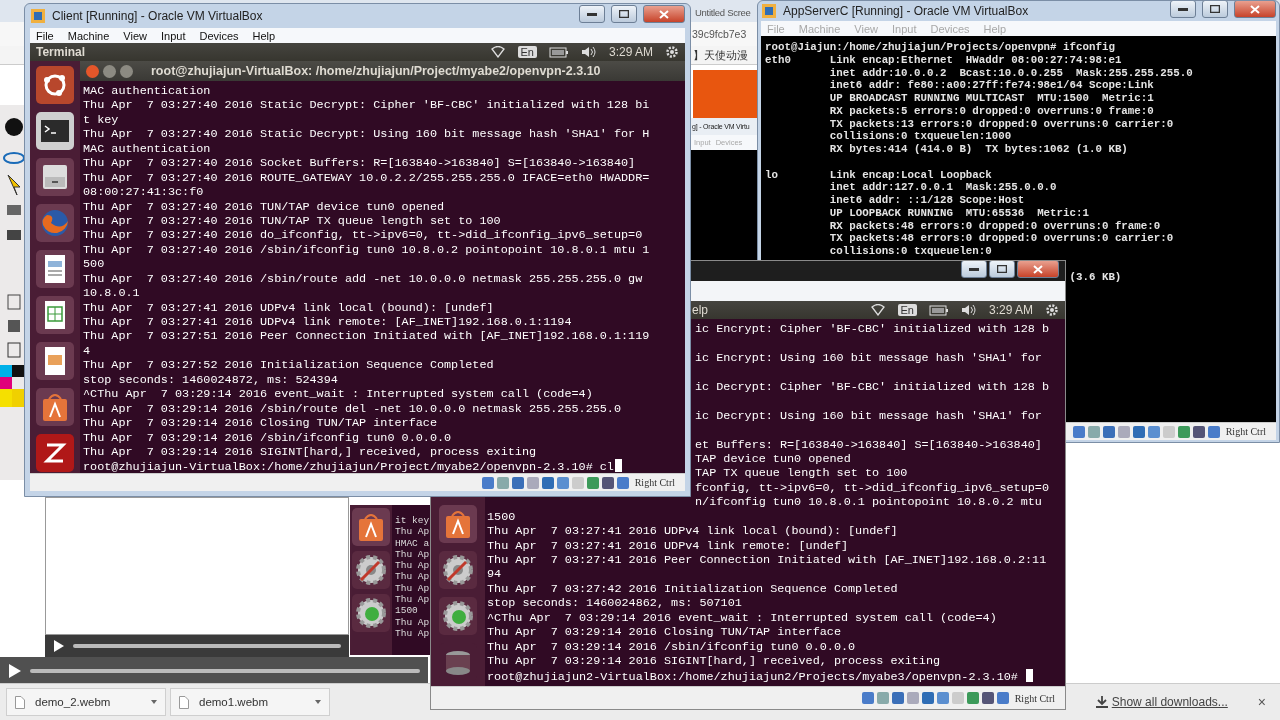  Describe the element at coordinates (55, 407) in the screenshot. I see `shopping-bag-icon` at that location.